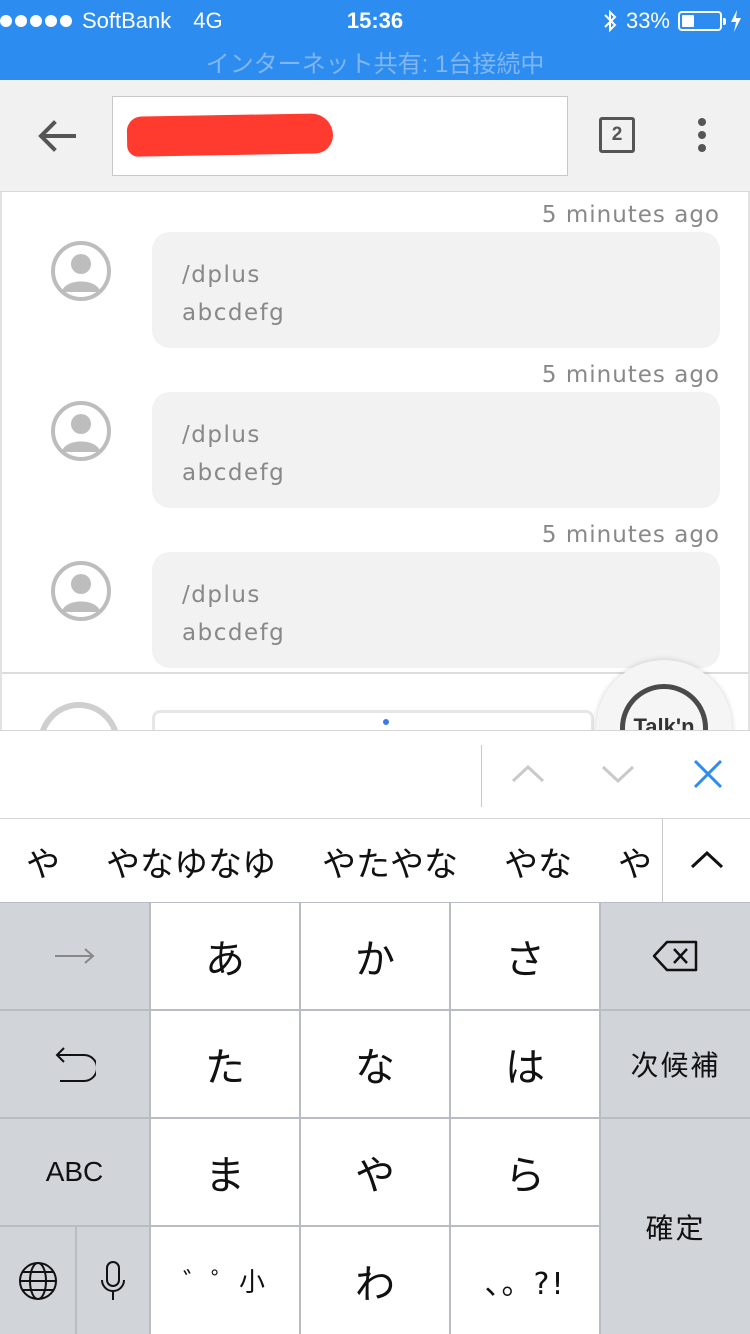 The image size is (750, 1334). I want to click on globe-icon, so click(37, 1280).